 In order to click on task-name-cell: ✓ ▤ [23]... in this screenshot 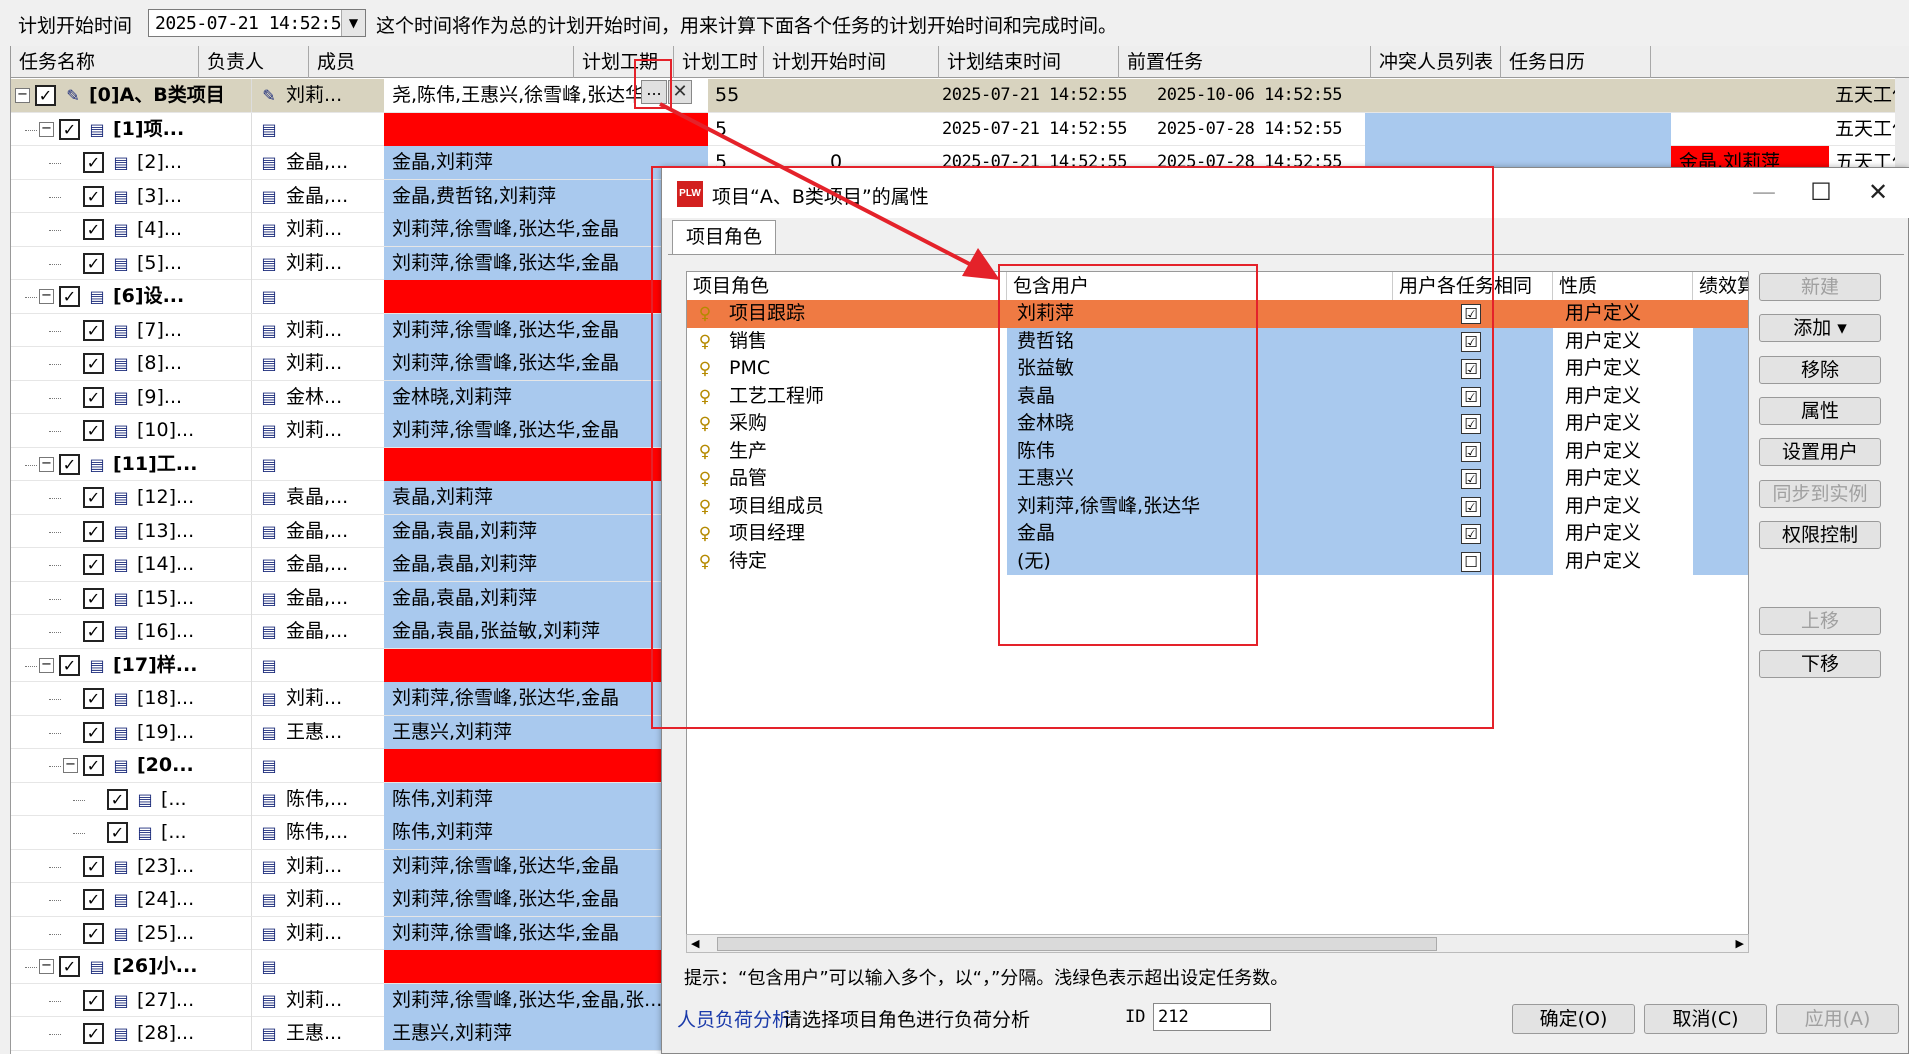, I will do `click(131, 866)`.